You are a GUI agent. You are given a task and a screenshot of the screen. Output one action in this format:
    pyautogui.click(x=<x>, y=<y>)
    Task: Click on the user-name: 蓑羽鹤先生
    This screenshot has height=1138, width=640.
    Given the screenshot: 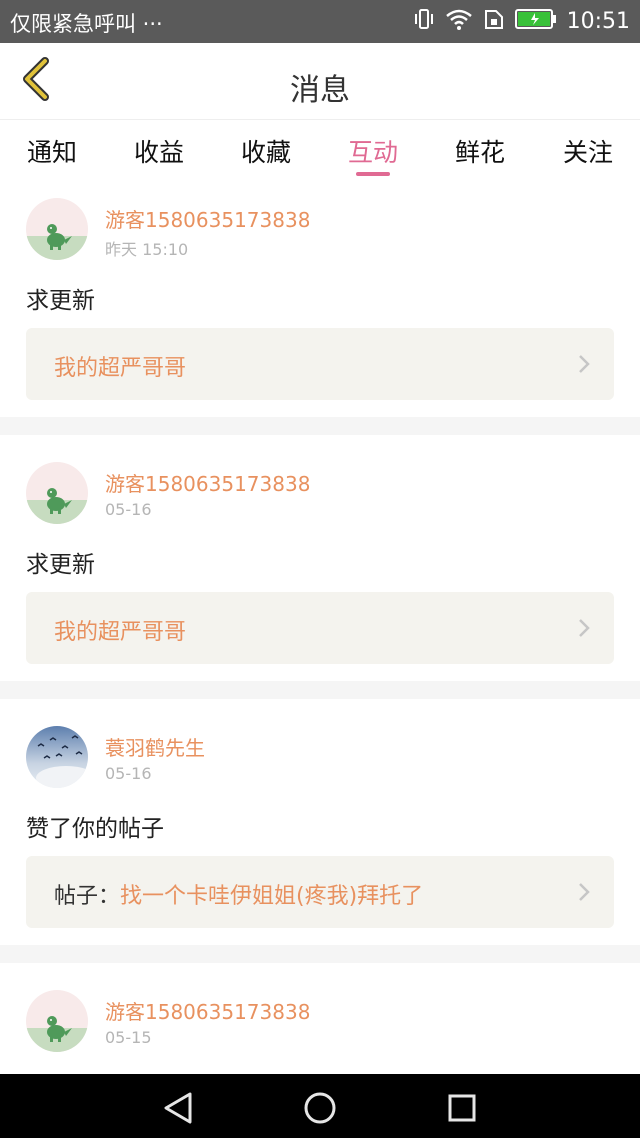 What is the action you would take?
    pyautogui.click(x=155, y=746)
    